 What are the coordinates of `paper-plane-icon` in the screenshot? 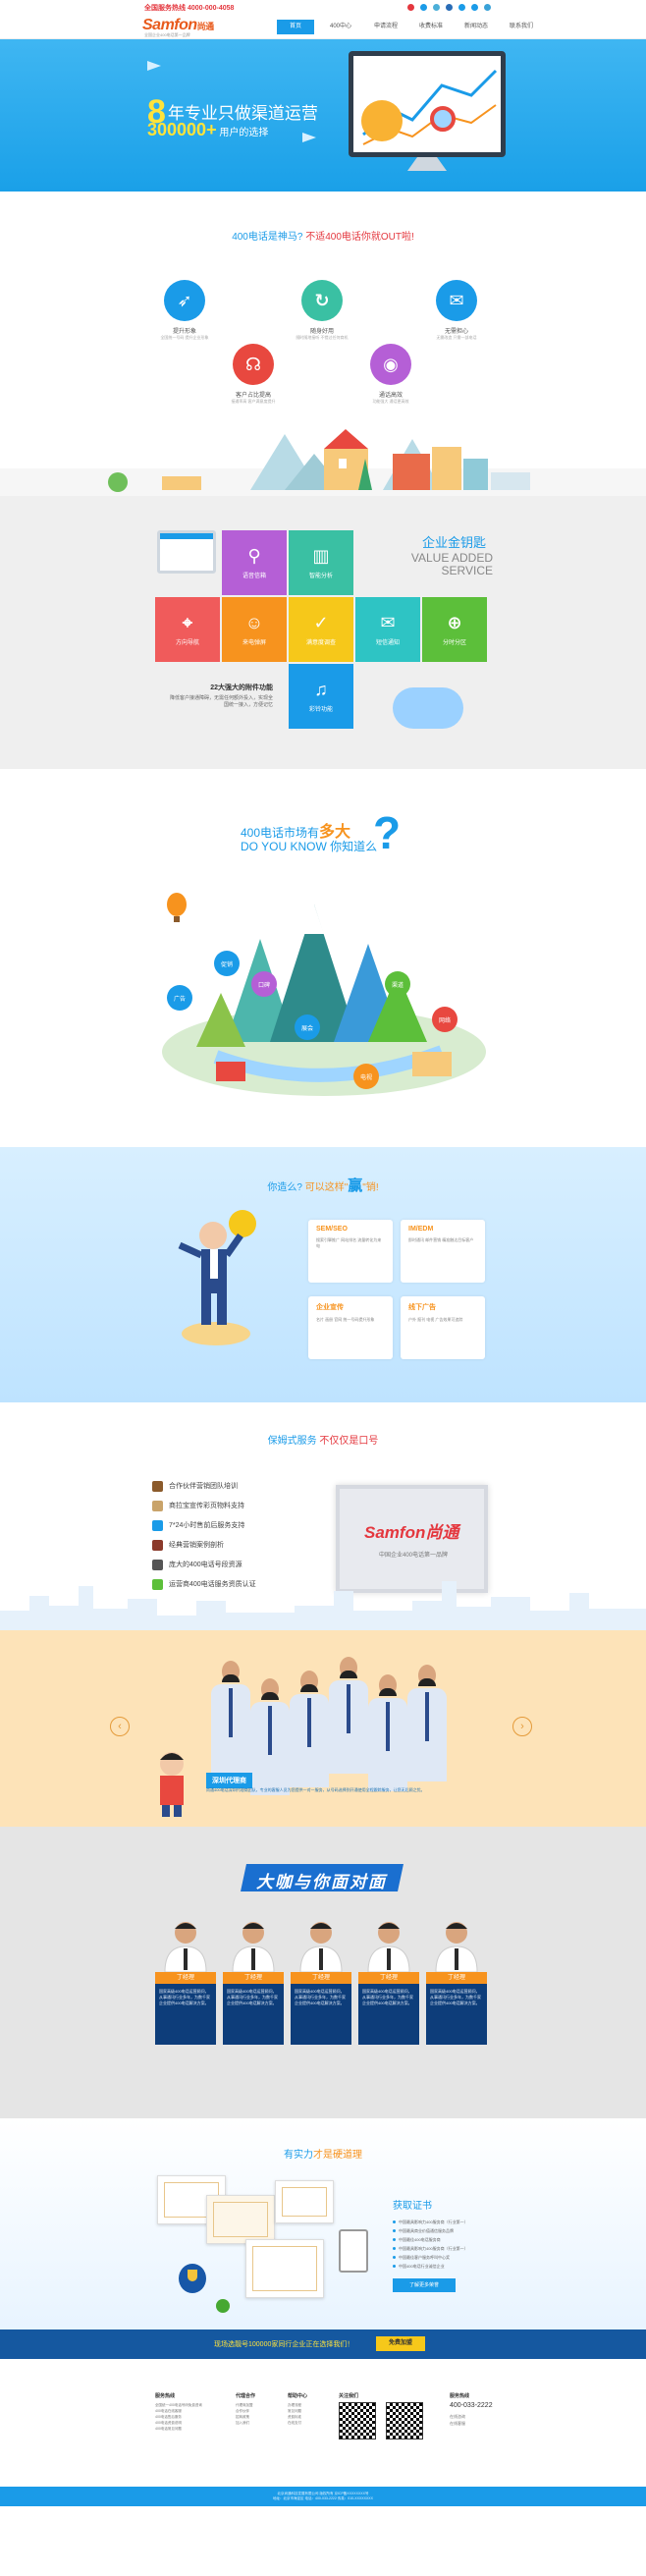 It's located at (154, 66).